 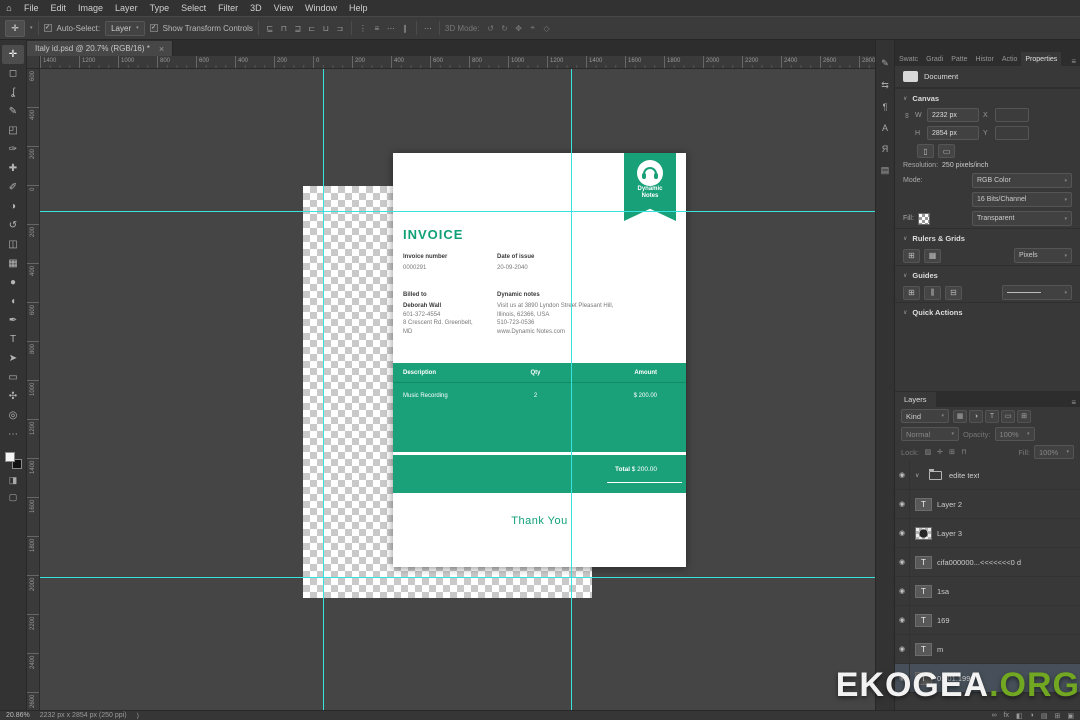 What do you see at coordinates (1070, 716) in the screenshot?
I see `layers-action-icon: ▣` at bounding box center [1070, 716].